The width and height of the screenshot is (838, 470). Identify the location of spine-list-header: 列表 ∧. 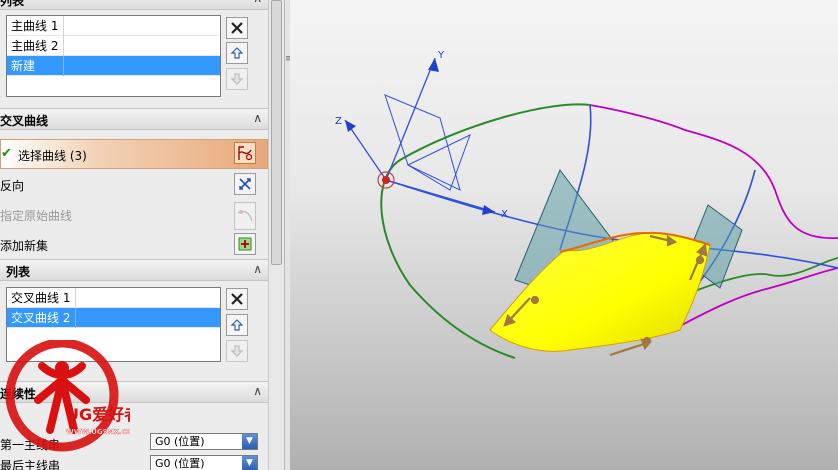
(134, 5).